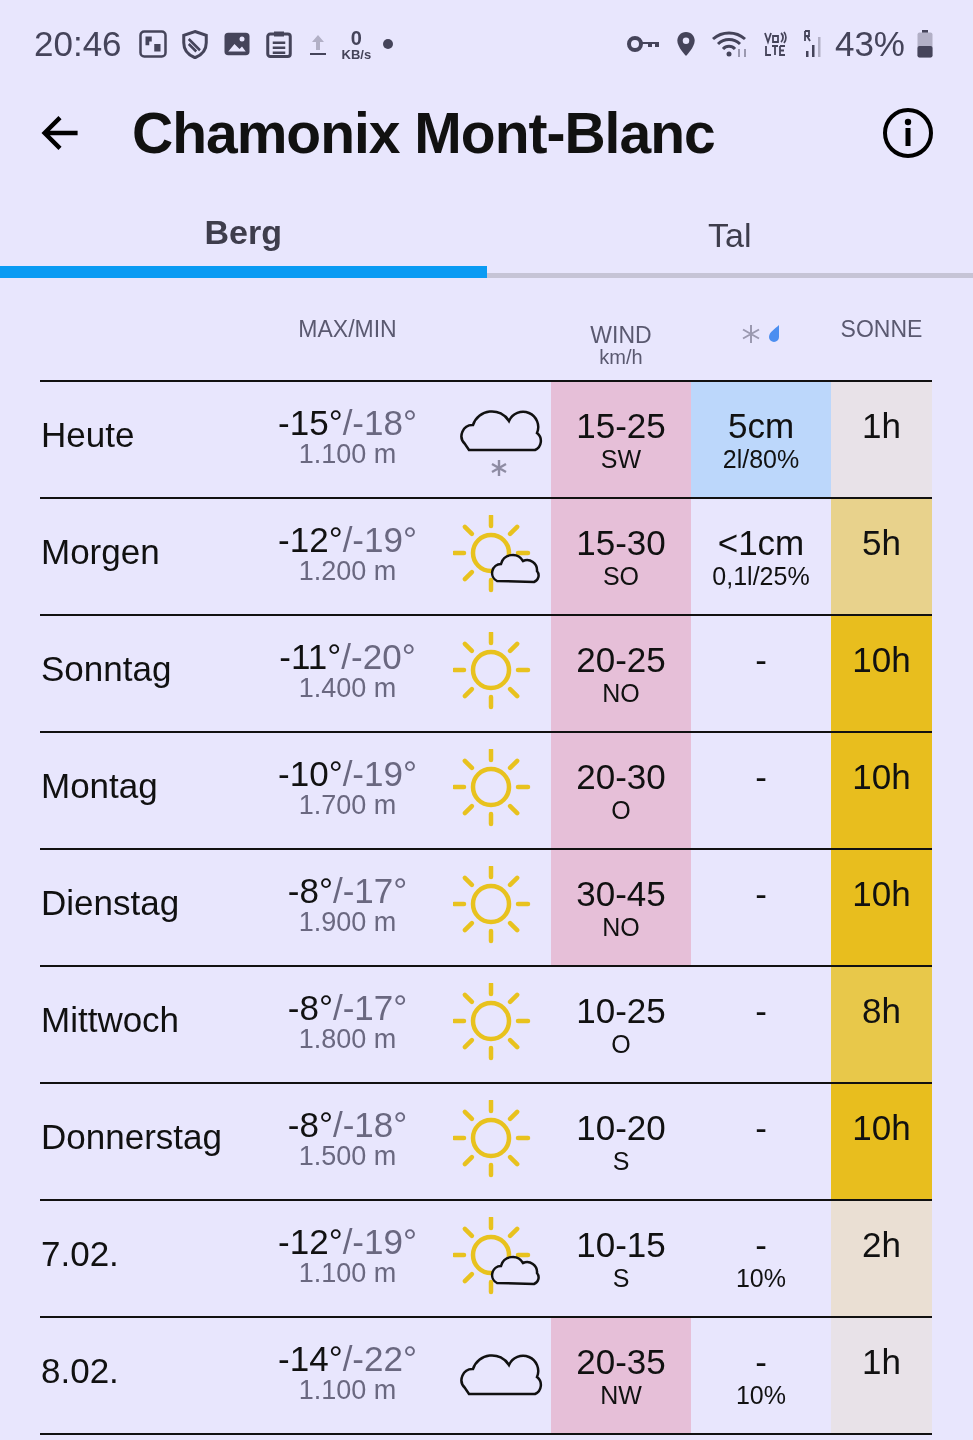 This screenshot has width=973, height=1440. What do you see at coordinates (347, 329) in the screenshot?
I see `column-header: MAX/MIN` at bounding box center [347, 329].